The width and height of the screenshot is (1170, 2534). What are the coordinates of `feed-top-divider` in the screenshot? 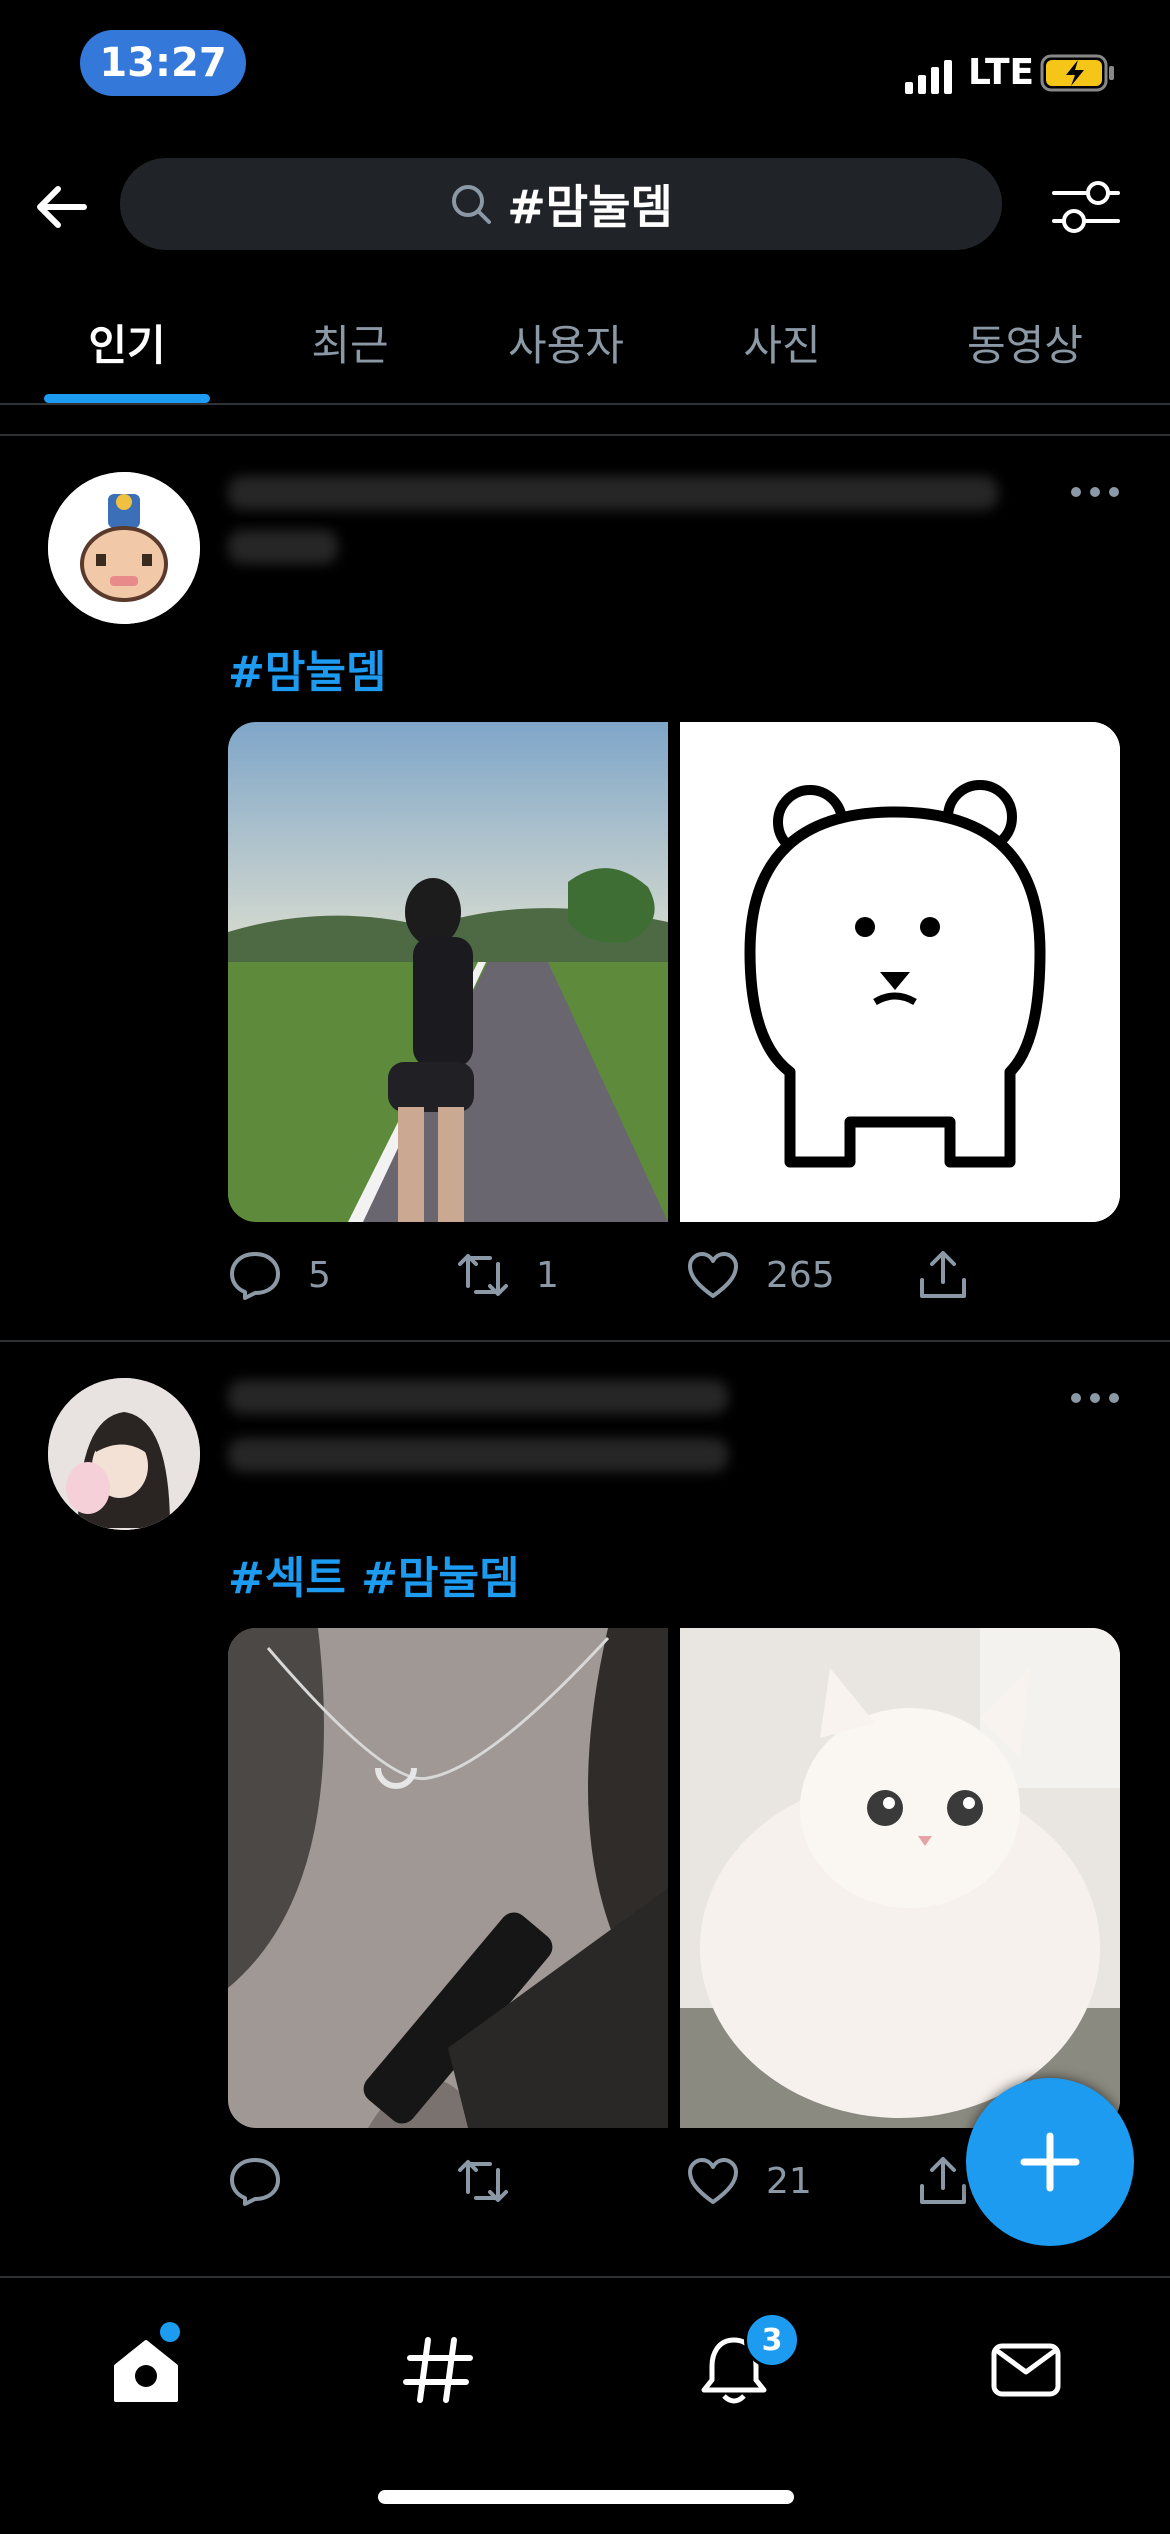 It's located at (585, 435).